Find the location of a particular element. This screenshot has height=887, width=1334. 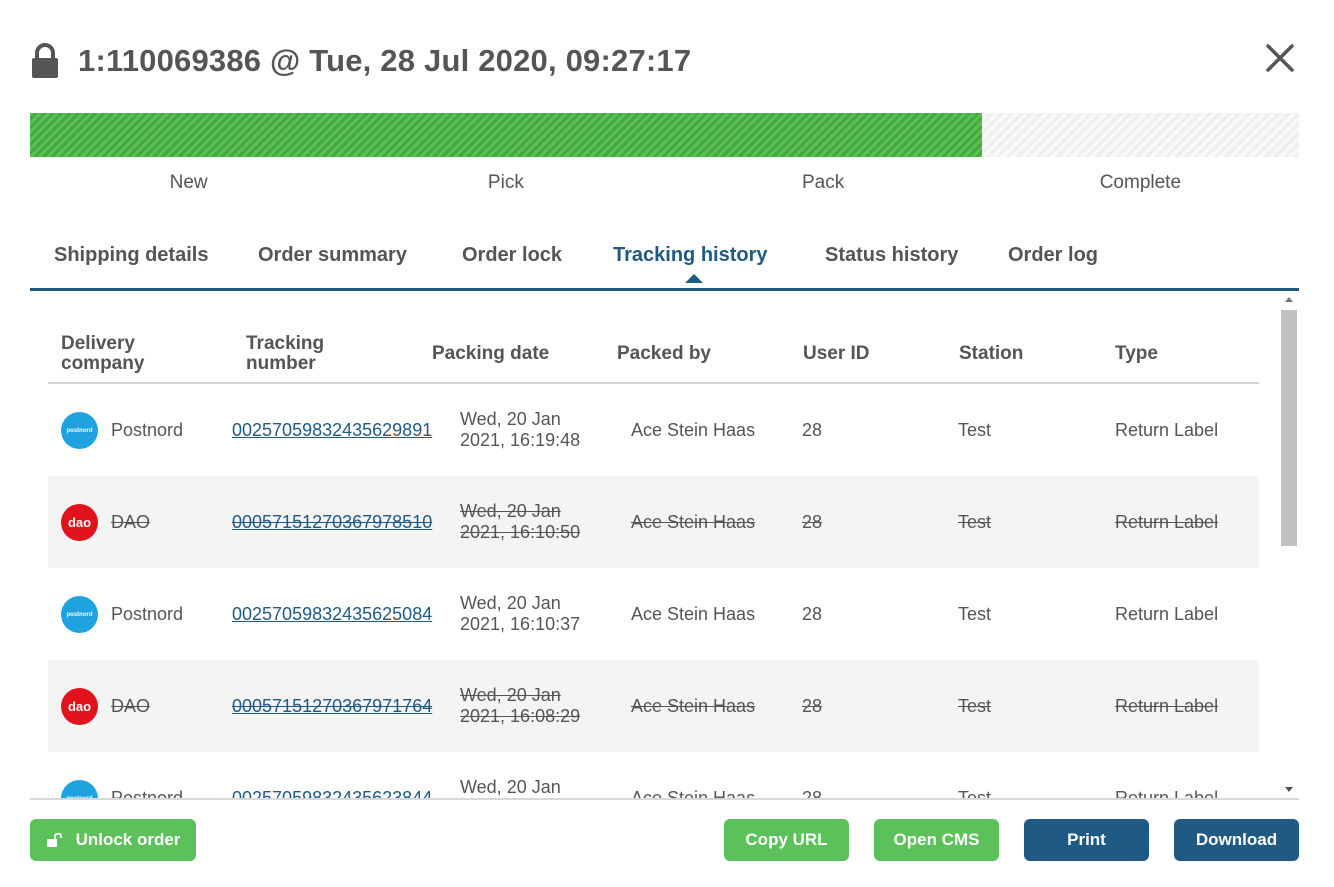

step-complete: Complete is located at coordinates (1140, 182).